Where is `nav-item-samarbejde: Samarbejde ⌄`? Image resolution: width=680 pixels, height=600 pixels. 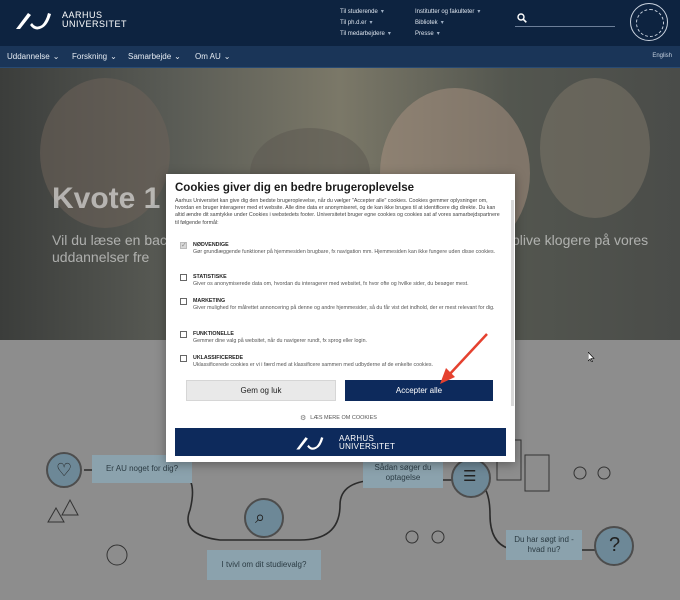
nav-item-samarbejde: Samarbejde ⌄ is located at coordinates (154, 56).